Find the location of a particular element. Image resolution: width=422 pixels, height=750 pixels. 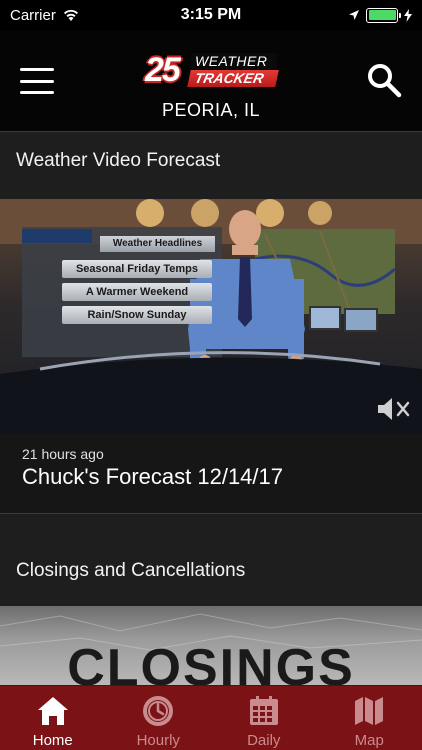

tab-label: Daily is located at coordinates (264, 740).